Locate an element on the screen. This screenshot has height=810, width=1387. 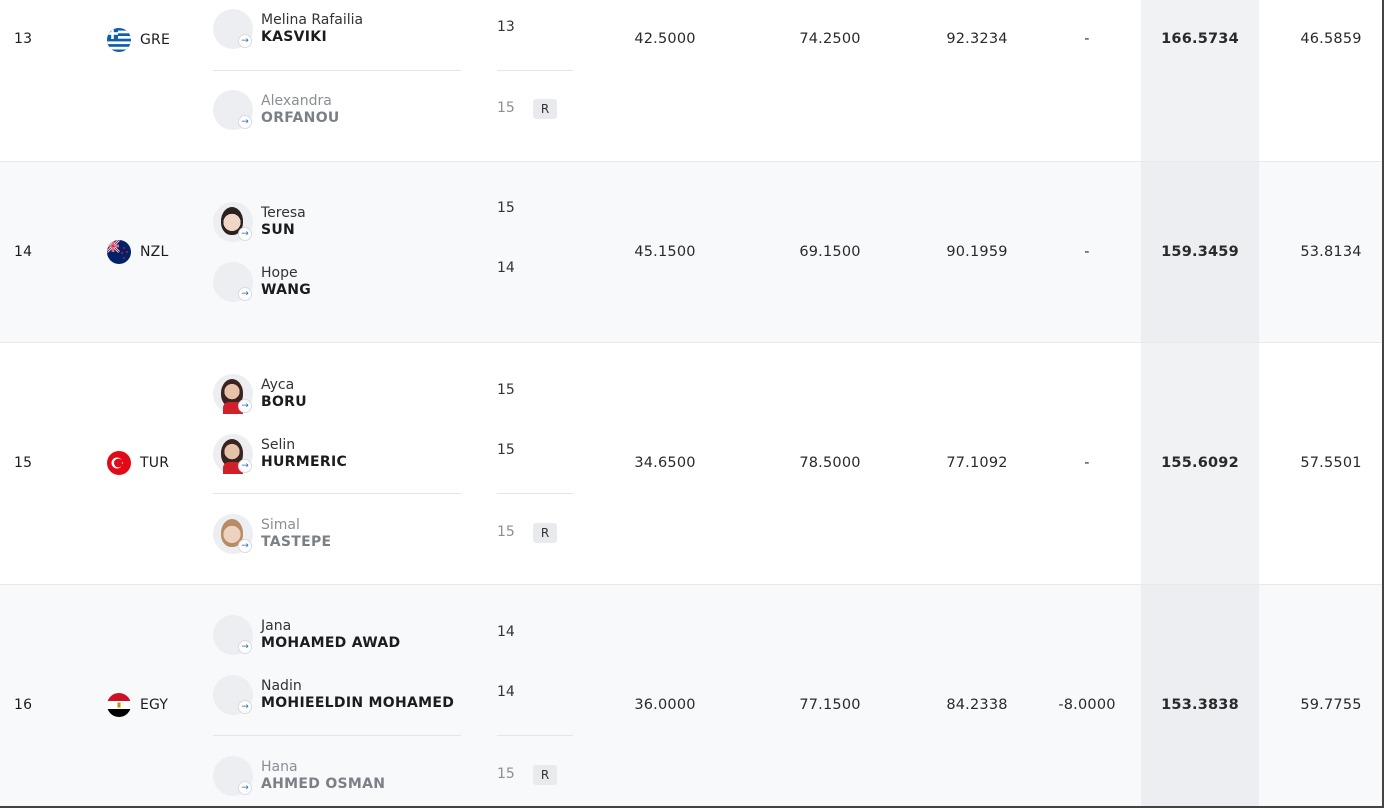
athlete-reserve: → Hana AHMED OSMAN is located at coordinates (299, 776).